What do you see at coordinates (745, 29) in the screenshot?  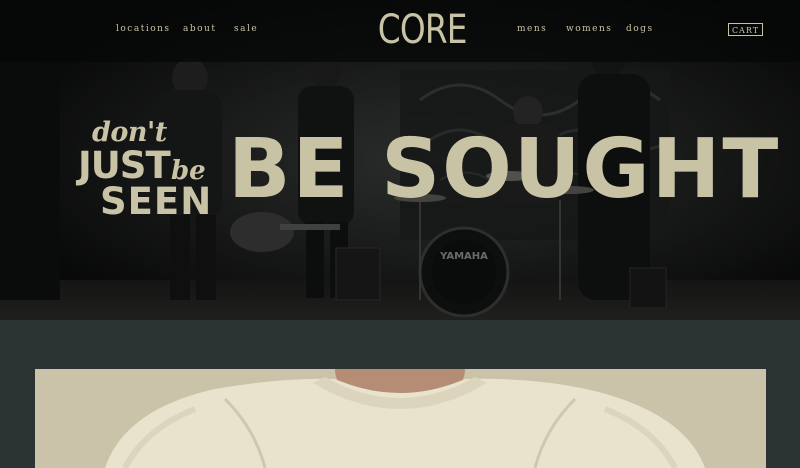 I see `cart-button: CART` at bounding box center [745, 29].